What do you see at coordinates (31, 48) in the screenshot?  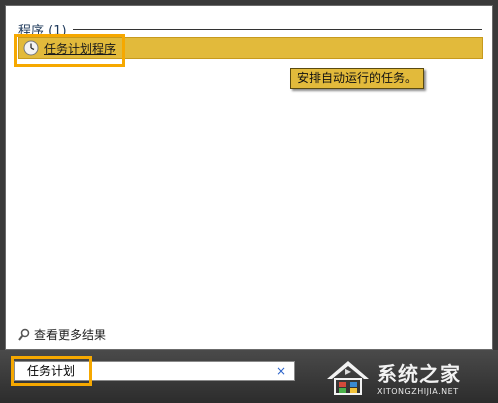 I see `clock-icon` at bounding box center [31, 48].